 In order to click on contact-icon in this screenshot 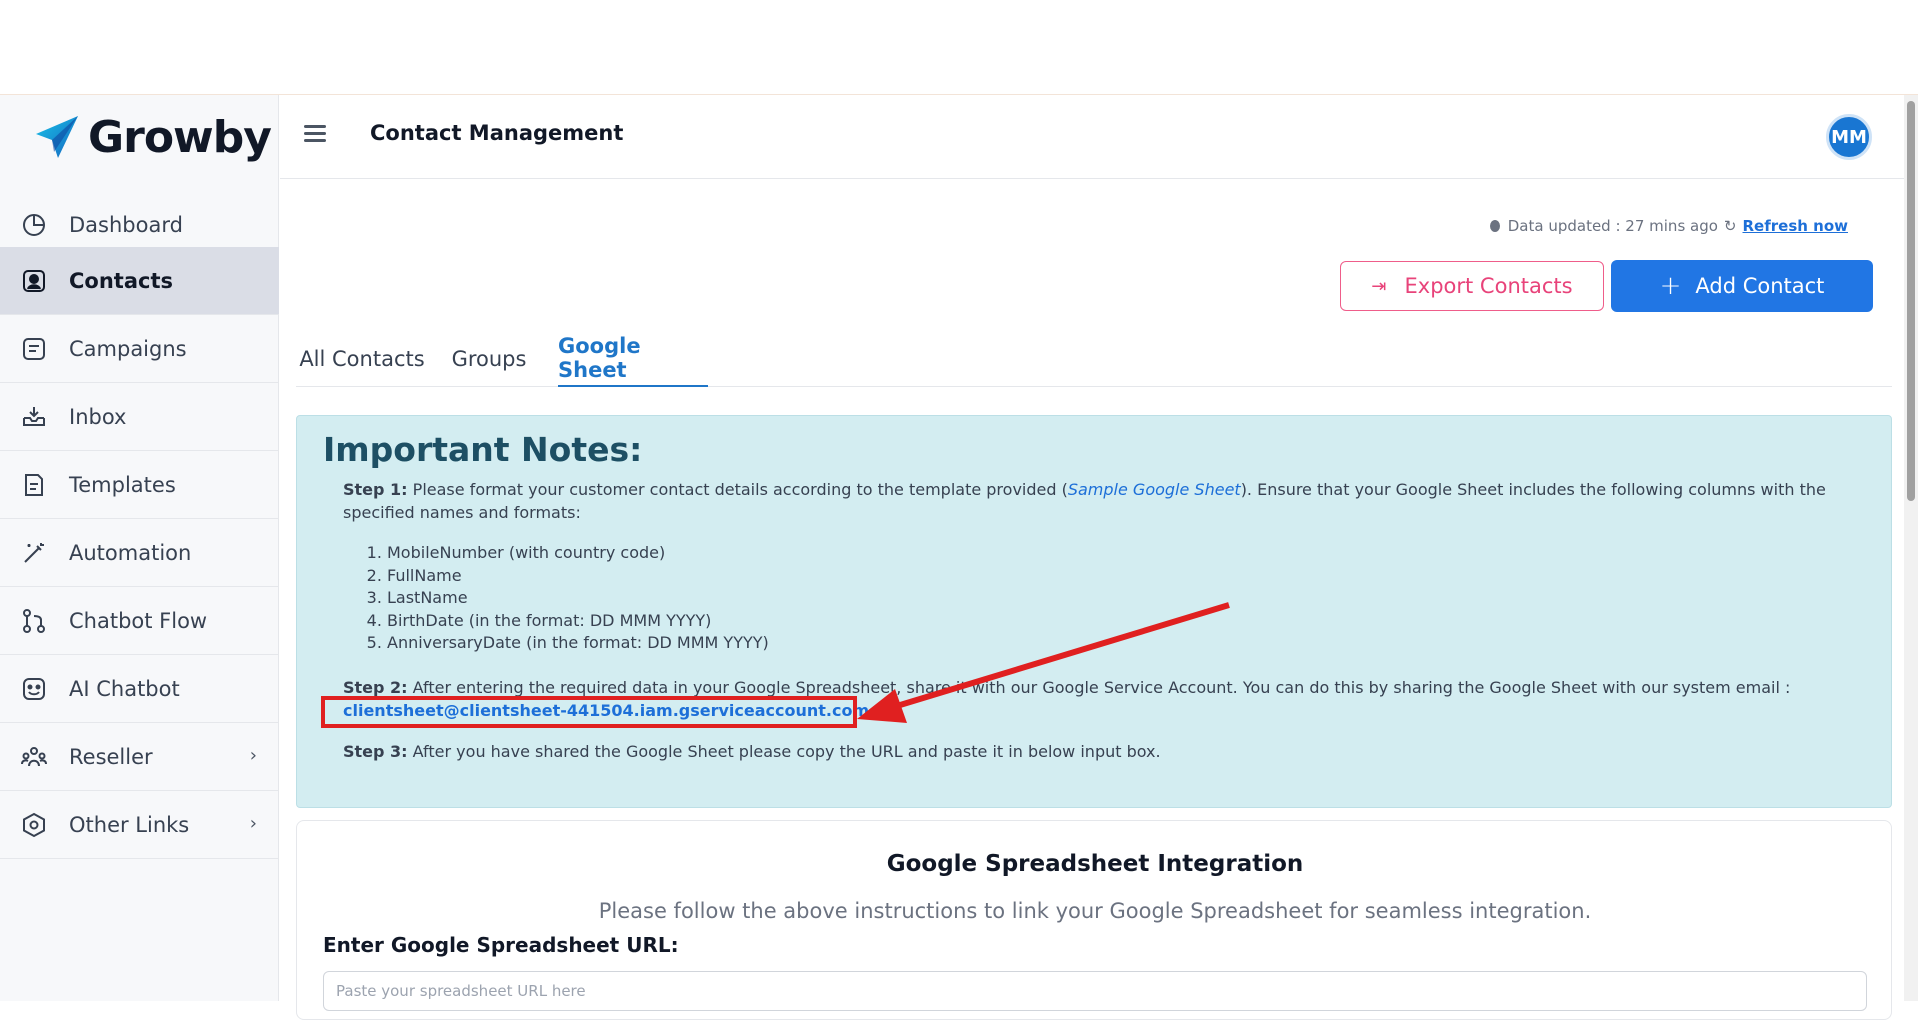, I will do `click(34, 281)`.